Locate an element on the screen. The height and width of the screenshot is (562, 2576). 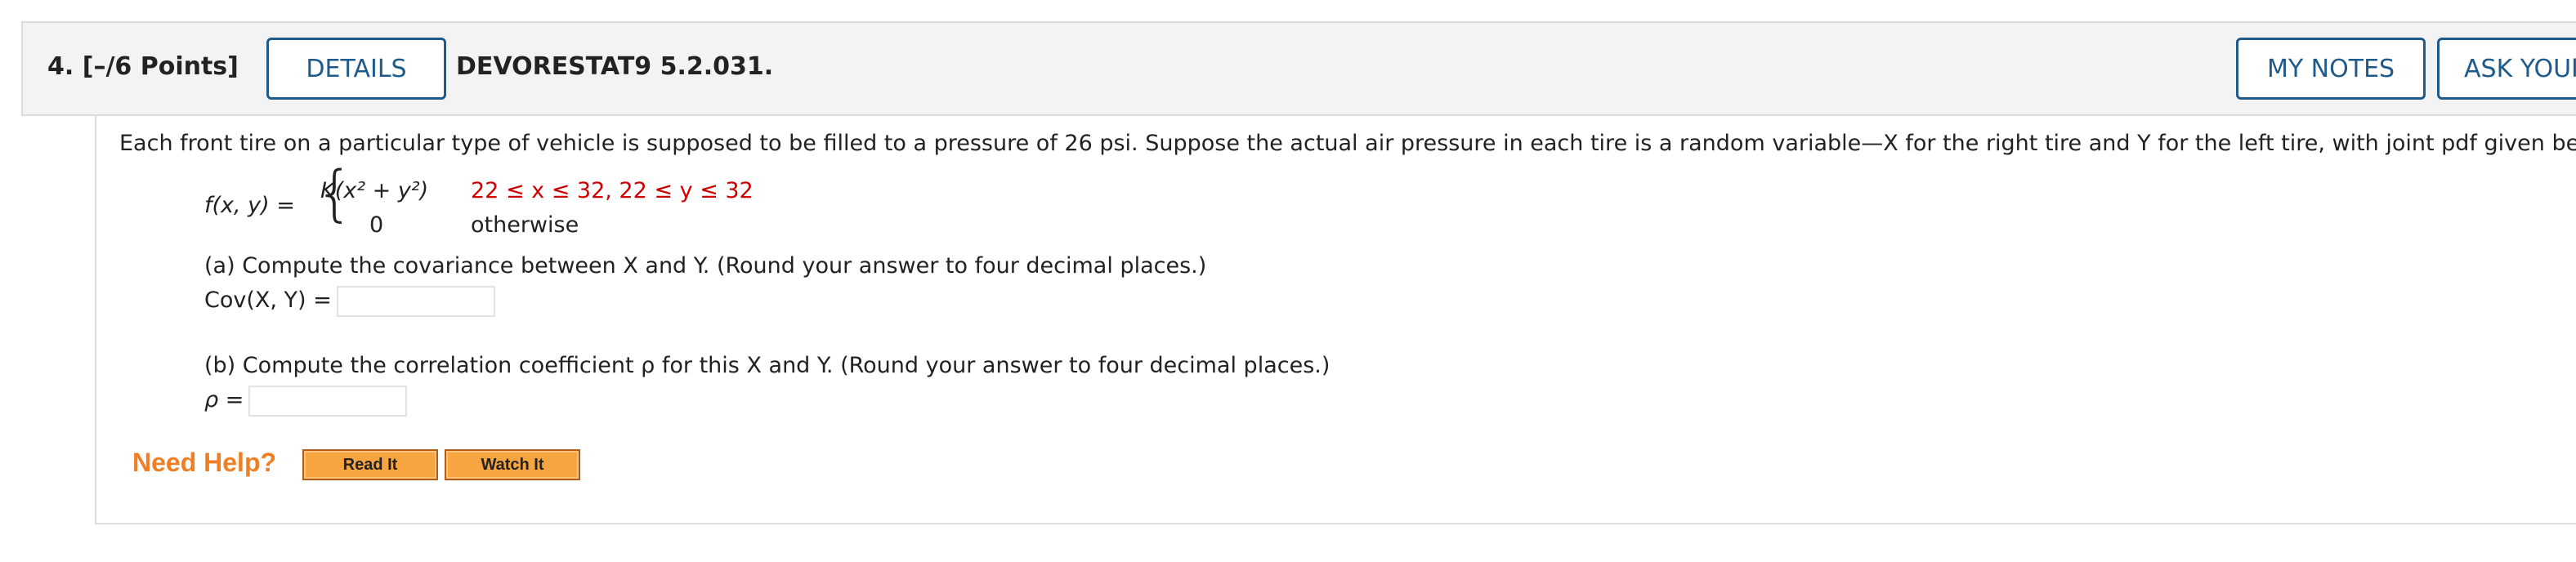
question-points: 4. [–/6 Points] is located at coordinates (143, 66).